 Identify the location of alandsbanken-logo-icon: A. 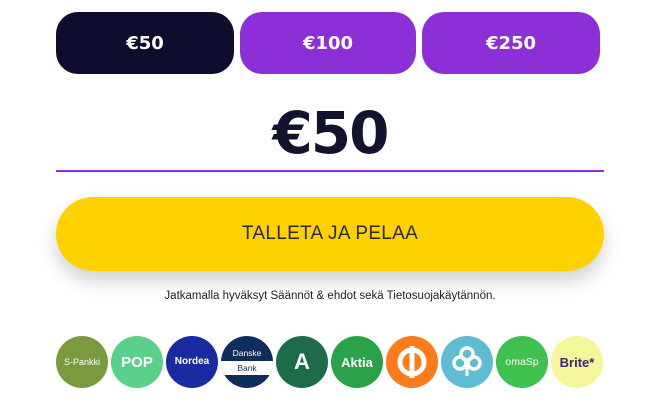
(302, 361).